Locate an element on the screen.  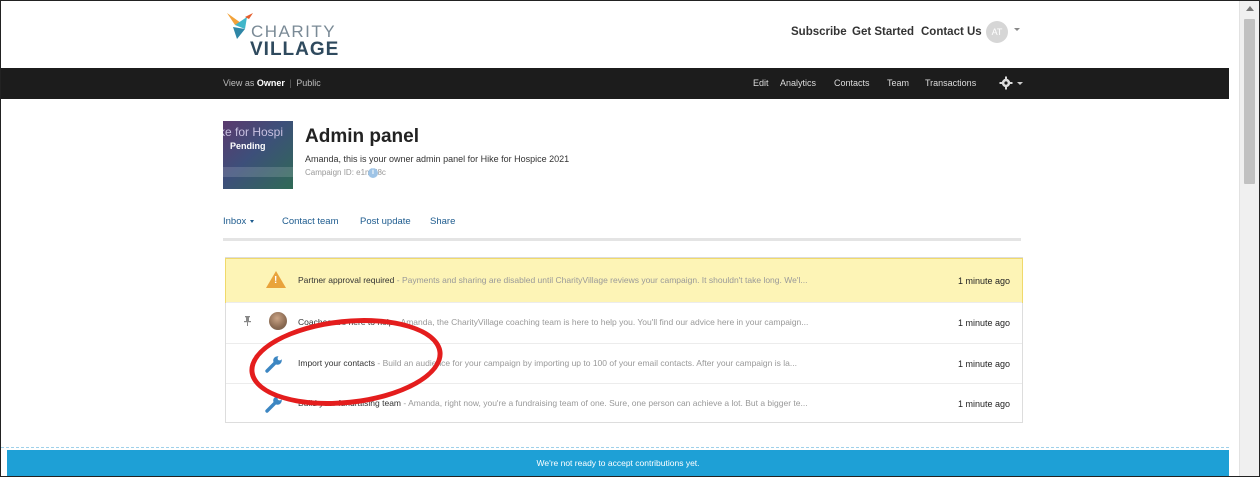
notification-title: Partner approval required is located at coordinates (346, 280).